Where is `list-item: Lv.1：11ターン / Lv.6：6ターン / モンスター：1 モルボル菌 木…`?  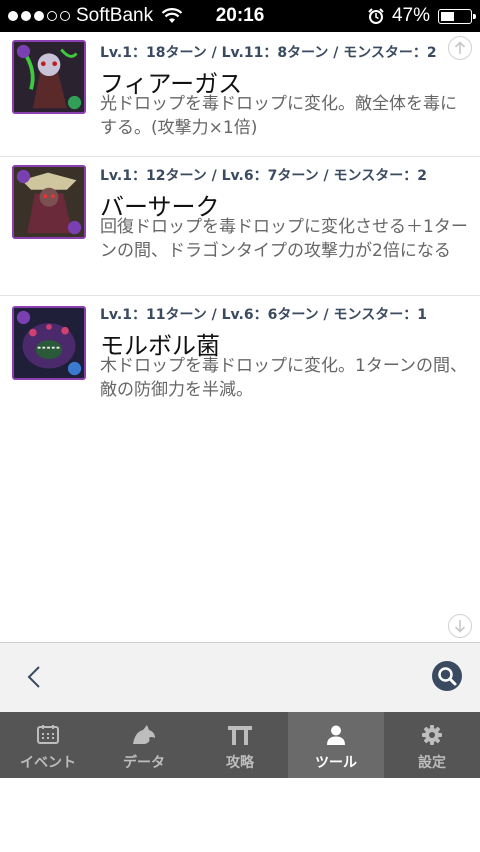 list-item: Lv.1：11ターン / Lv.6：6ターン / モンスター：1 モルボル菌 木… is located at coordinates (240, 349).